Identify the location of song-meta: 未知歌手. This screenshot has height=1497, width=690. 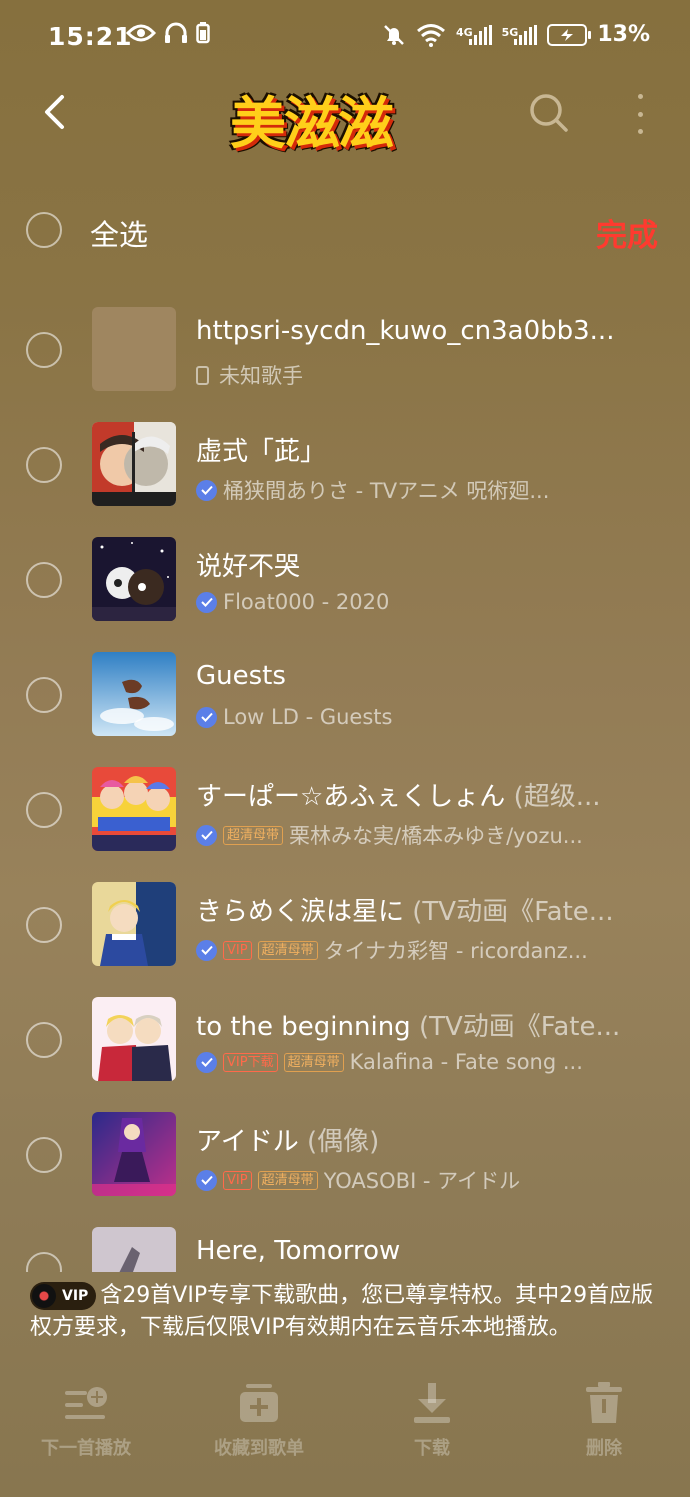
(406, 375).